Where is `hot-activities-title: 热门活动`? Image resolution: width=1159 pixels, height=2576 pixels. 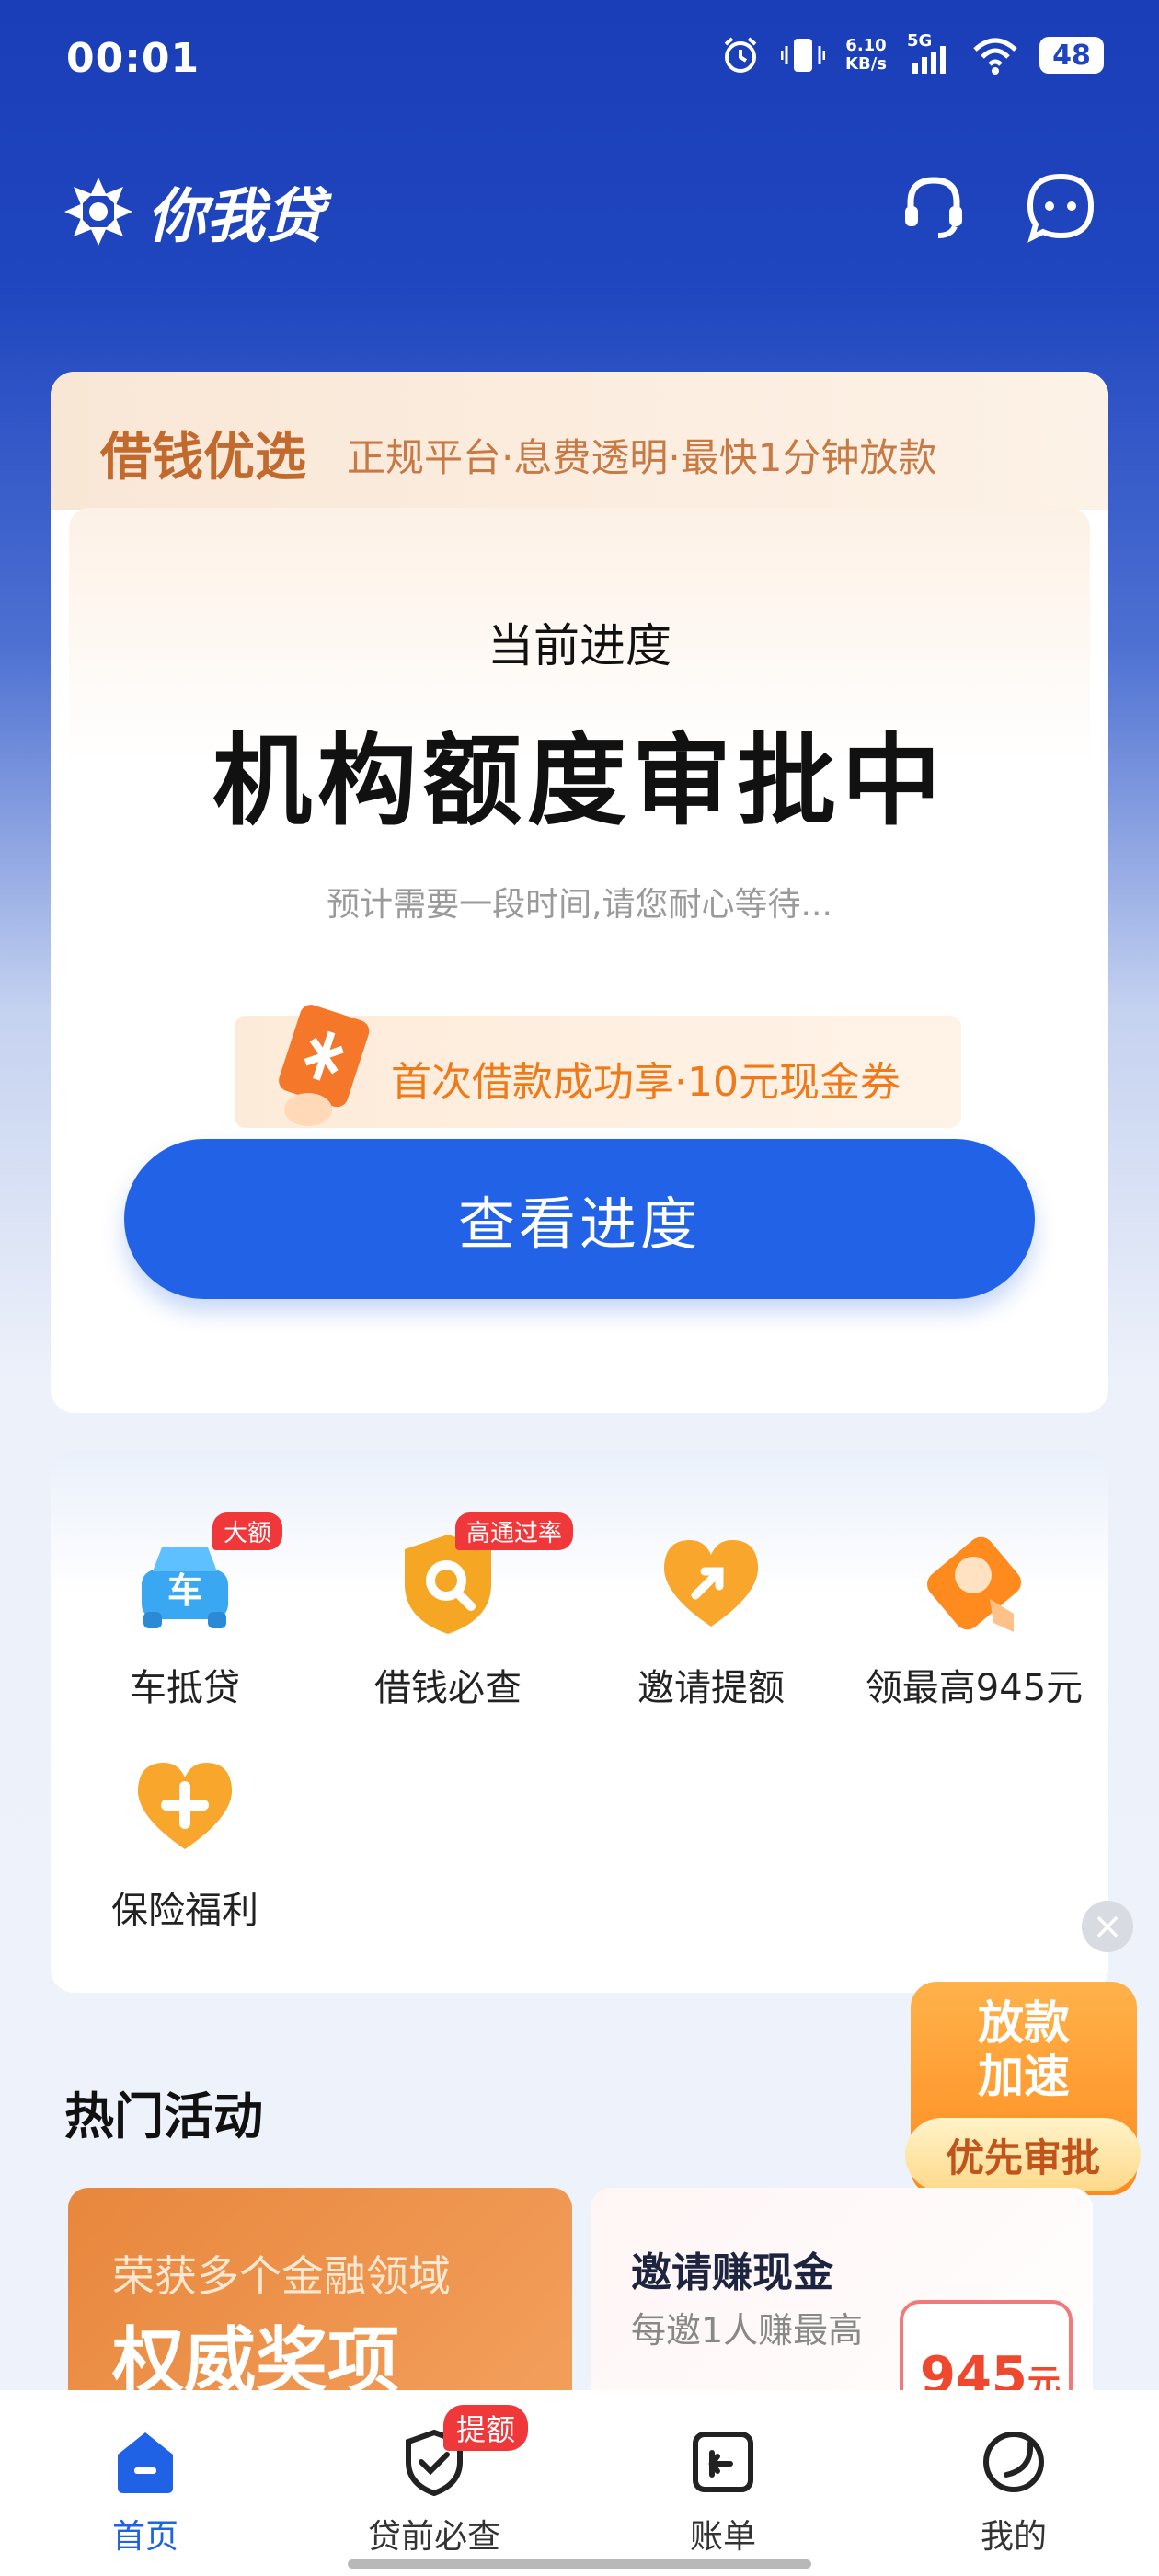 hot-activities-title: 热门活动 is located at coordinates (163, 2116).